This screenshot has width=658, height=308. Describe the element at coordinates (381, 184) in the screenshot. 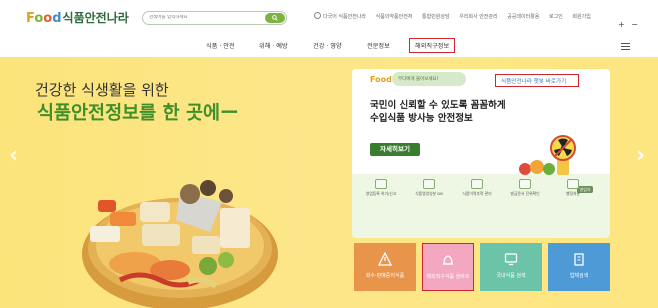

I see `document-icon` at that location.